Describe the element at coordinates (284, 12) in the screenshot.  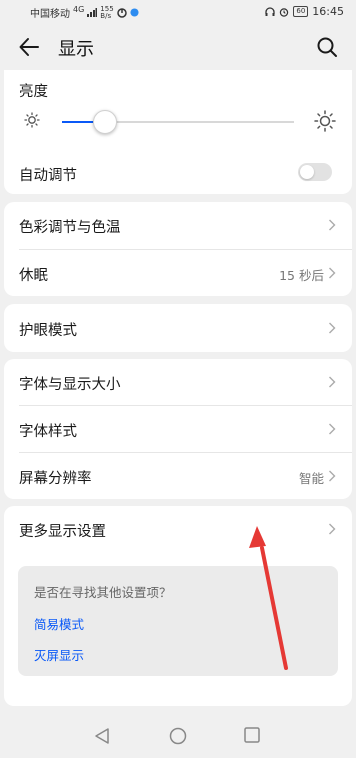
I see `alarm-icon` at that location.